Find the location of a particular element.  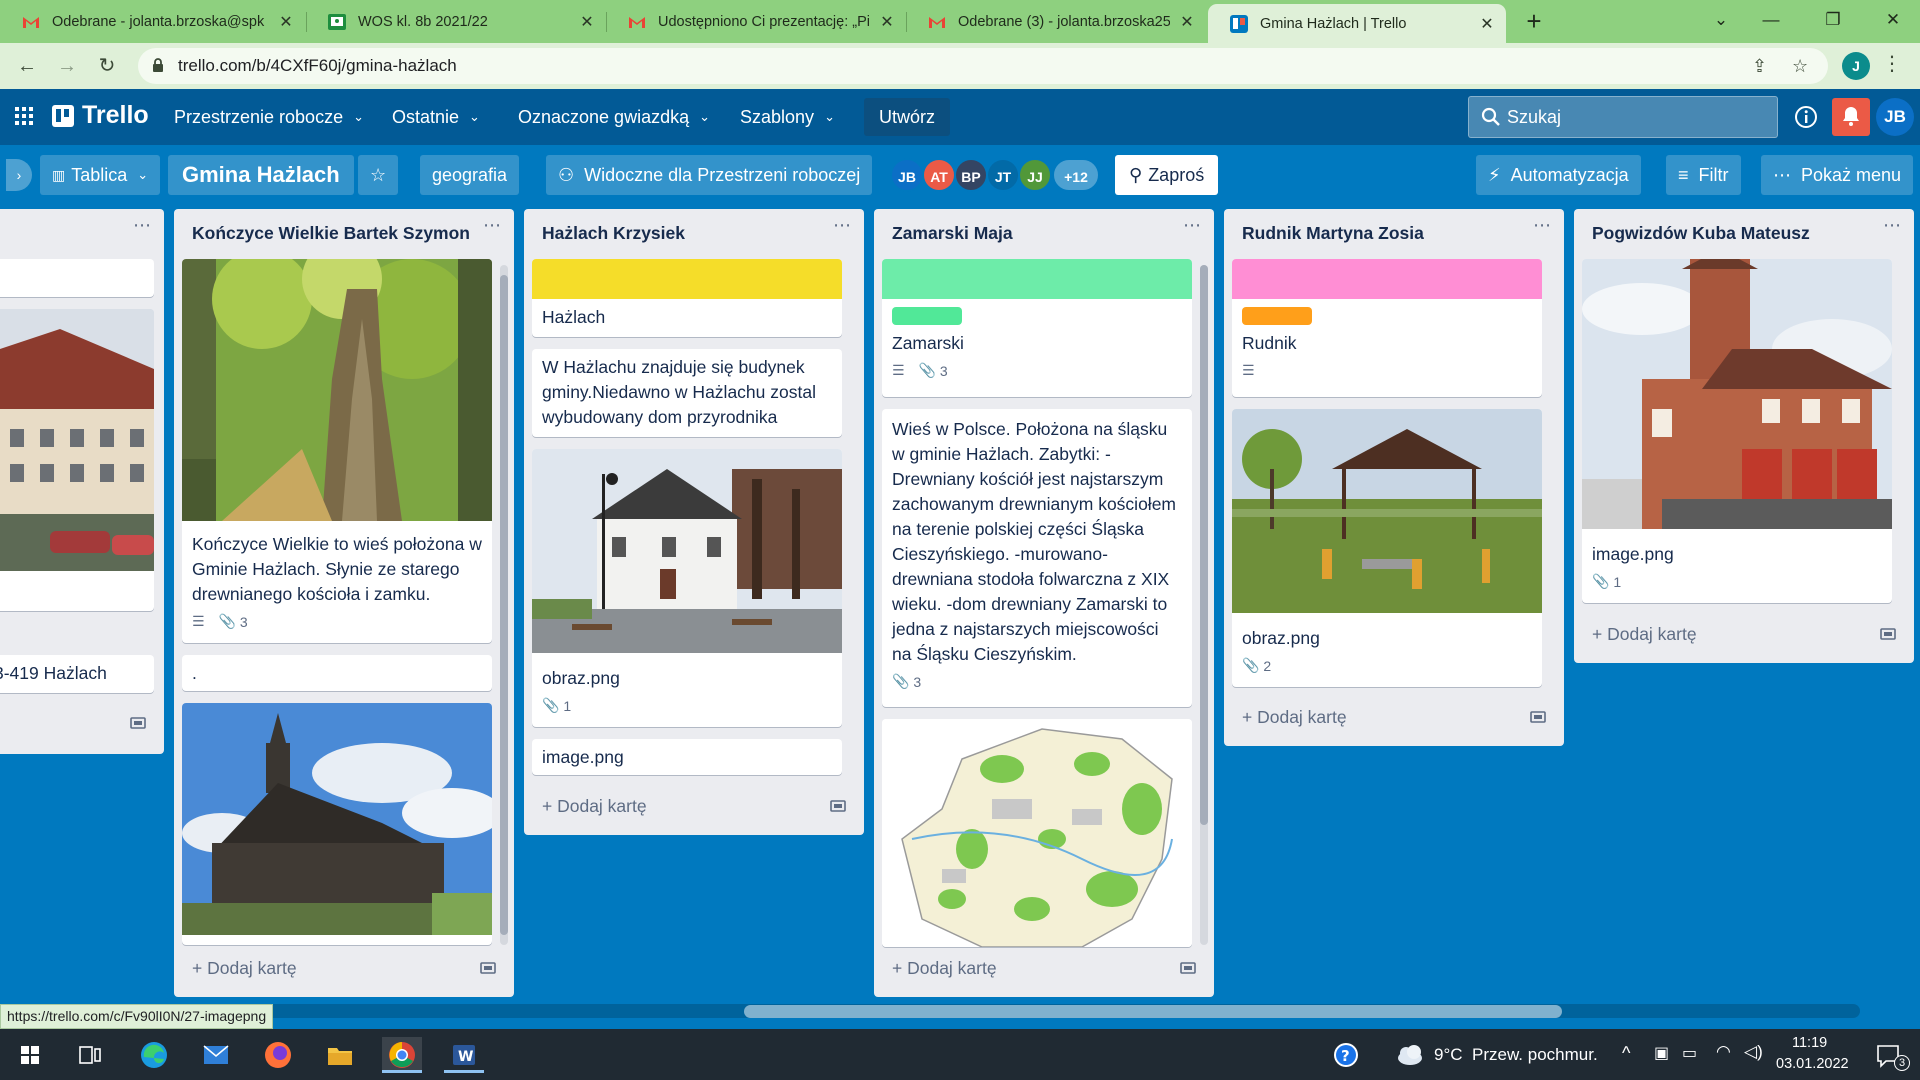

restore-button: ❐ is located at coordinates (1833, 20).